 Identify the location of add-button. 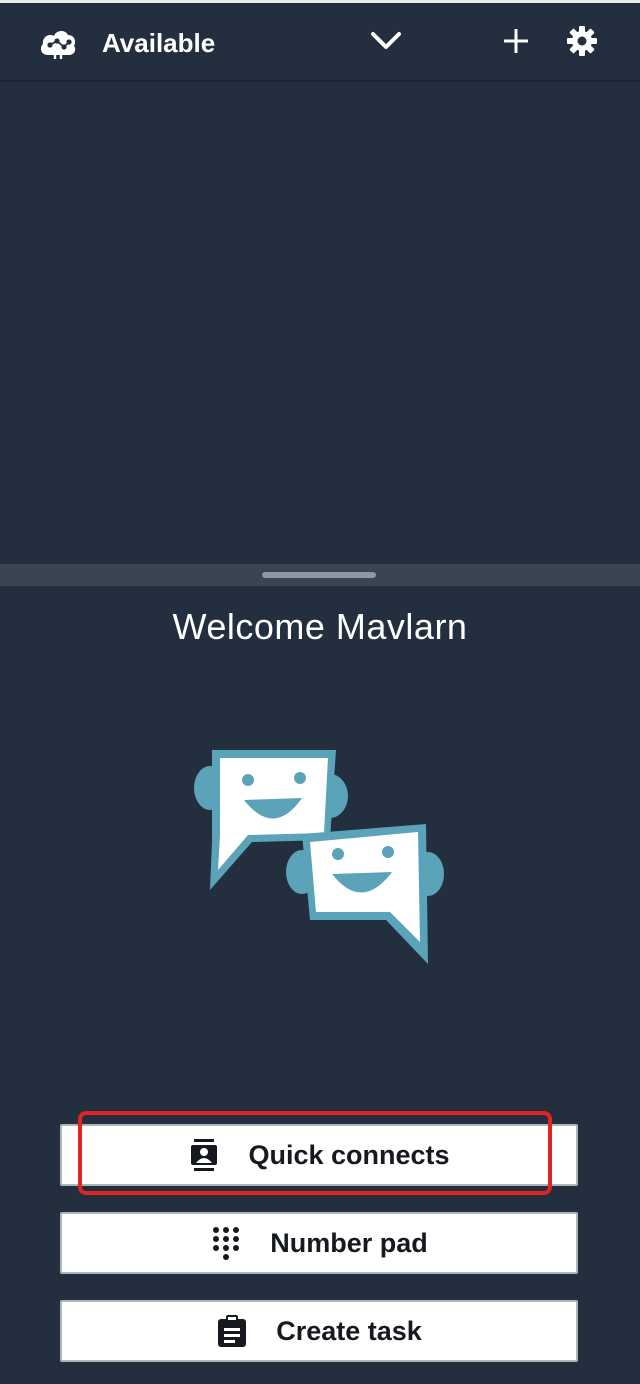
(516, 43).